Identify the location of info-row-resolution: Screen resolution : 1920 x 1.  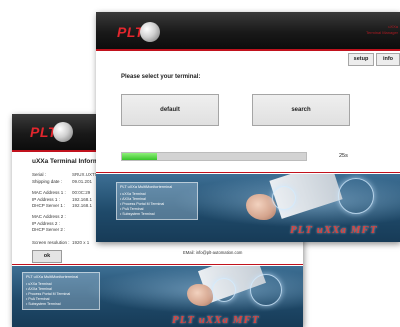
(60, 243).